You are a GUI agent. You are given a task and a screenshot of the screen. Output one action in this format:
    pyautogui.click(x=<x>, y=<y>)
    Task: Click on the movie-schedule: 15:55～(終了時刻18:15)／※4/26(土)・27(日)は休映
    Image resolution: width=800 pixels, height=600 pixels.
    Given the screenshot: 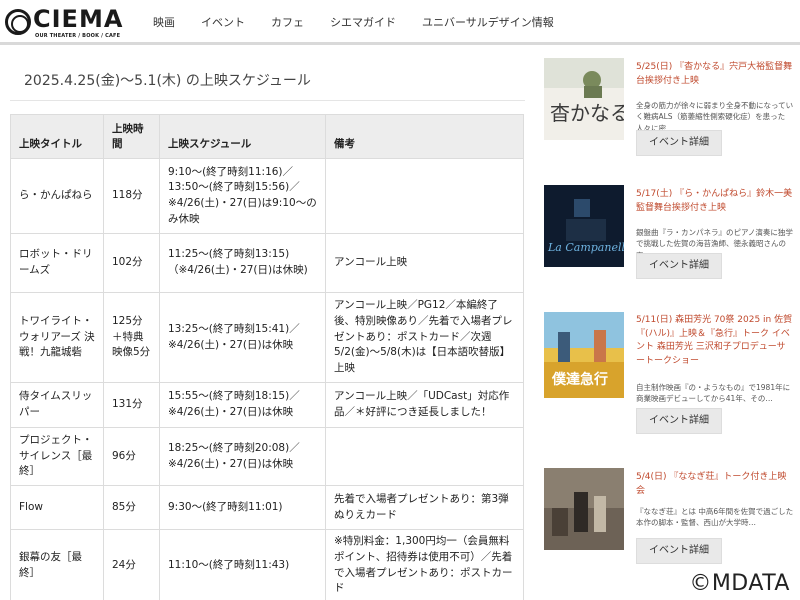 What is the action you would take?
    pyautogui.click(x=242, y=405)
    